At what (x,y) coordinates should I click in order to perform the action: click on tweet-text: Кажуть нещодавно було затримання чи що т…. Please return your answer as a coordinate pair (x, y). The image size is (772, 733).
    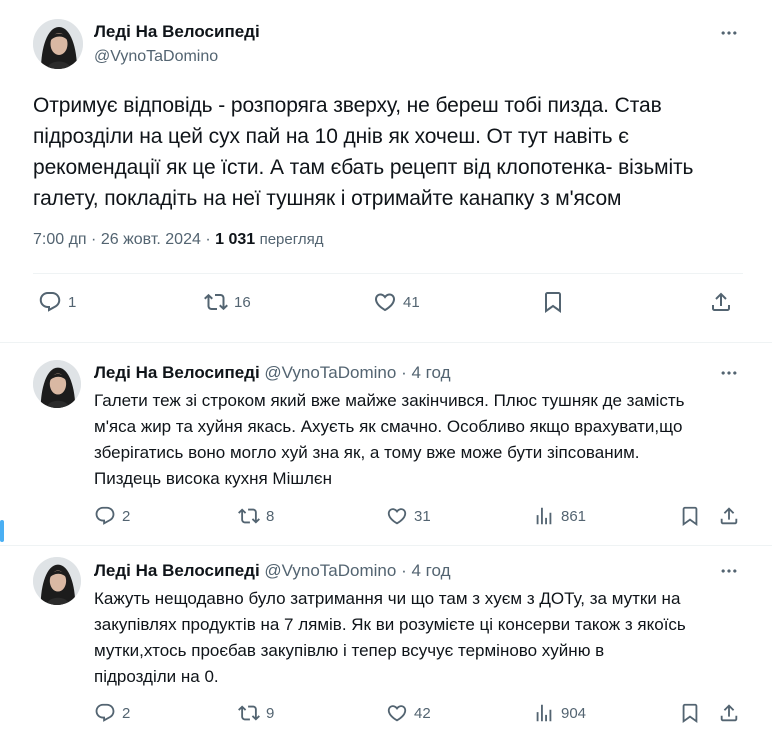
    Looking at the image, I should click on (419, 638).